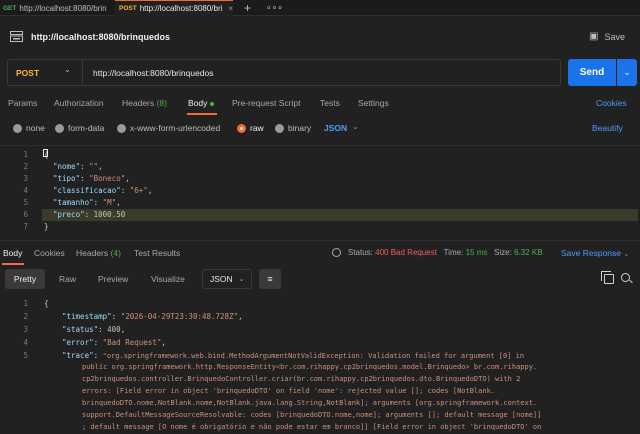  What do you see at coordinates (16, 36) in the screenshot?
I see `http-request-icon` at bounding box center [16, 36].